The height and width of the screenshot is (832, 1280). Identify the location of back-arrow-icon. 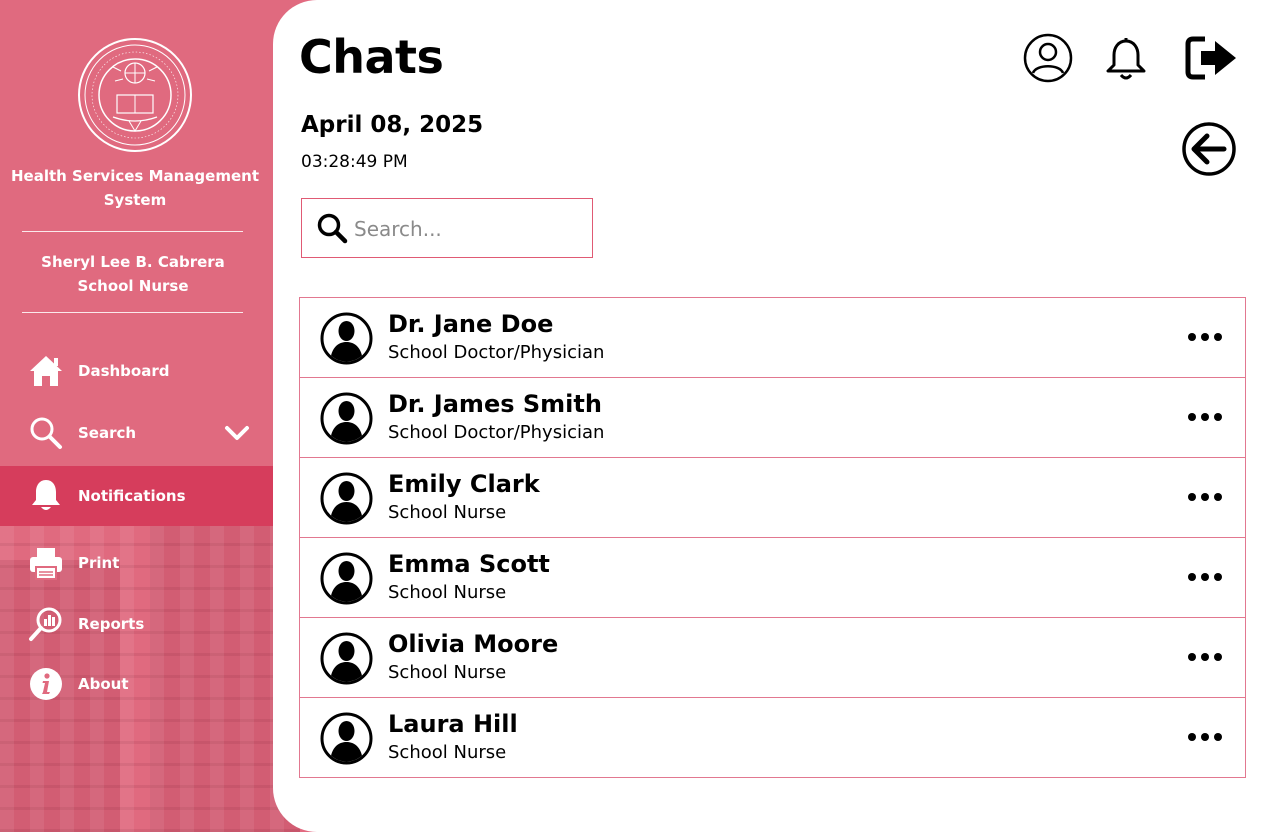
(1209, 149).